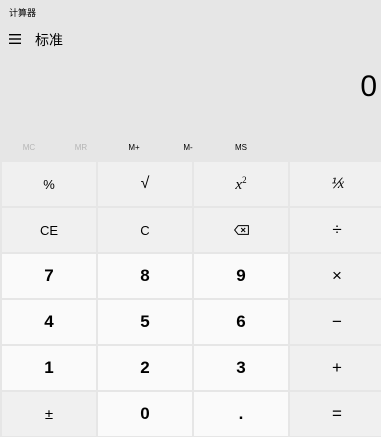  I want to click on digit-6-label: 6, so click(241, 321).